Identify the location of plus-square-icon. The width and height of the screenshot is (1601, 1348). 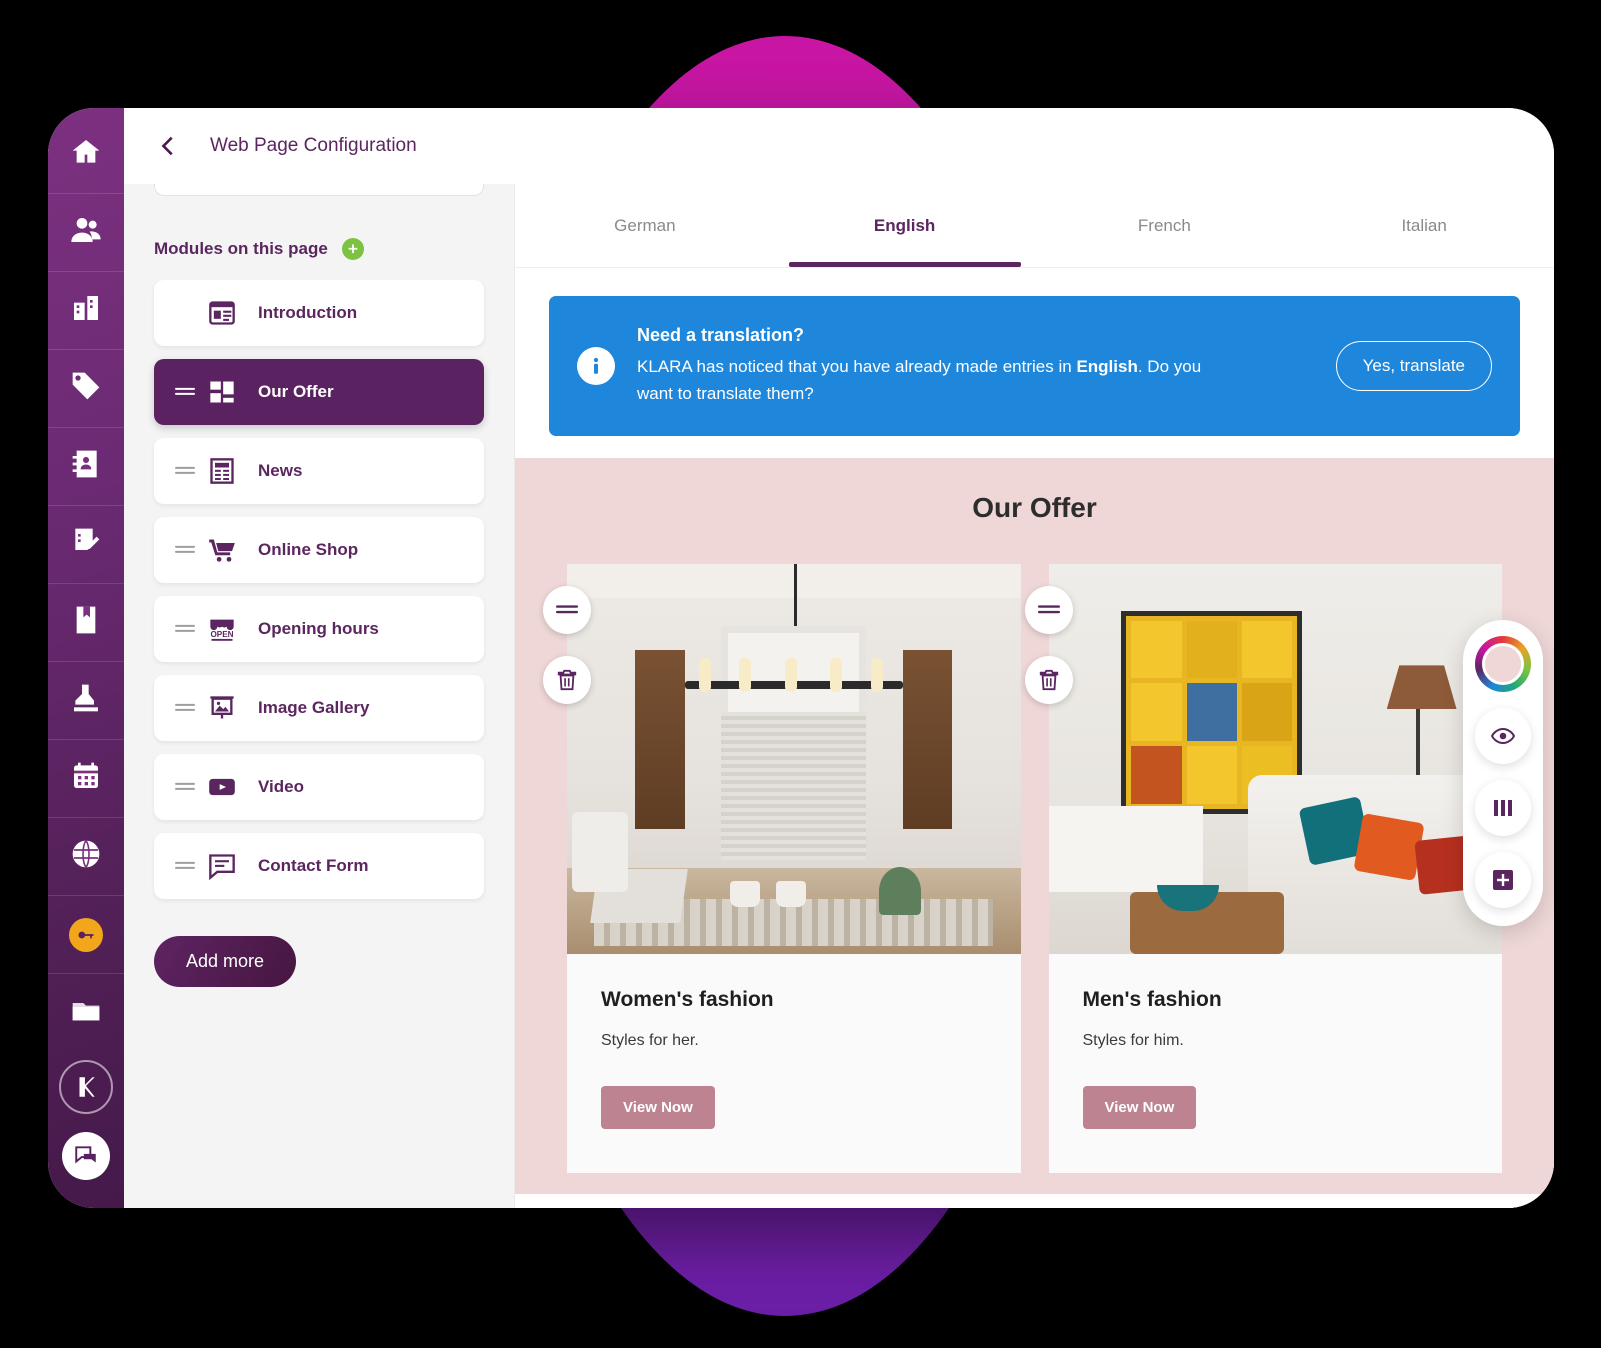
(1503, 880).